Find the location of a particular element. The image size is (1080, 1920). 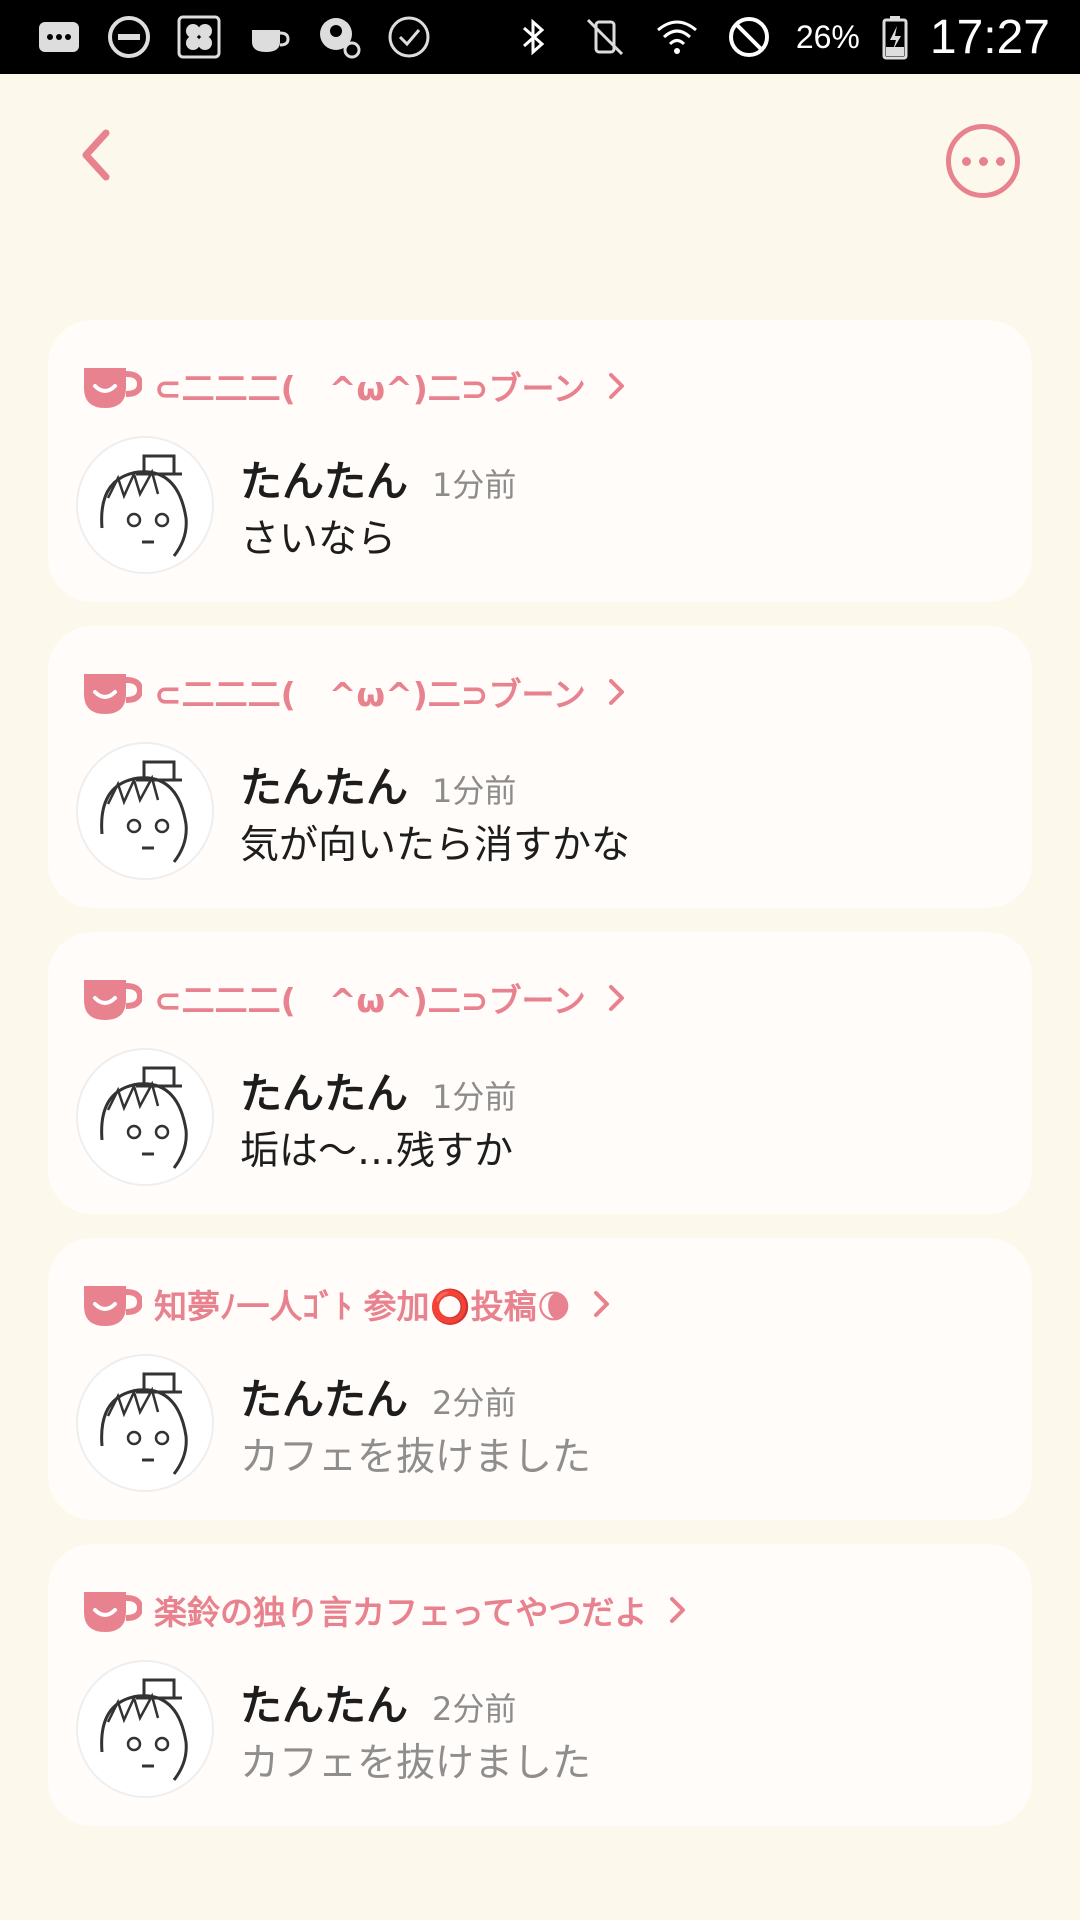

cafe-name: 楽鈴の独り言カフェってやつだよ is located at coordinates (401, 1612).